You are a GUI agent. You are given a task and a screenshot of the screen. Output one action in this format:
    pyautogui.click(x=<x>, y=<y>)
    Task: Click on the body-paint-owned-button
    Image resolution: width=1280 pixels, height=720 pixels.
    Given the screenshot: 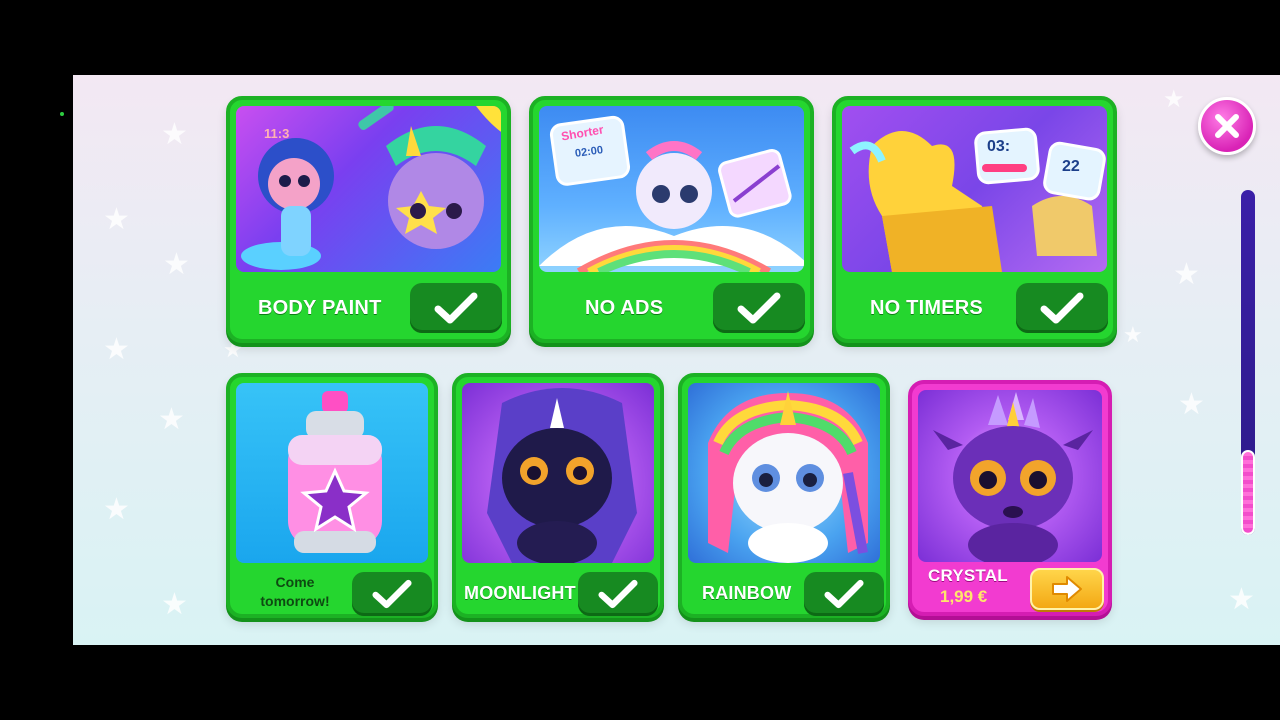 What is the action you would take?
    pyautogui.click(x=456, y=308)
    